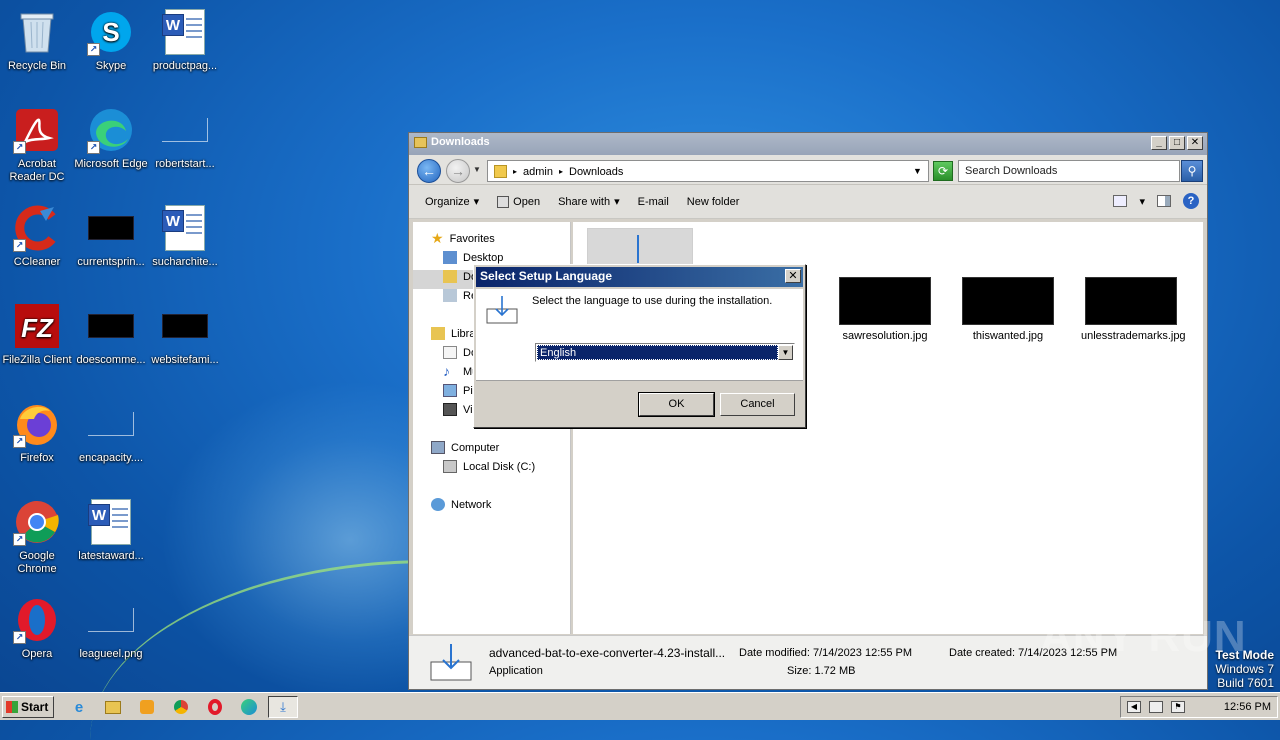  I want to click on desktop-icon-opera: ↗ Opera, so click(37, 628).